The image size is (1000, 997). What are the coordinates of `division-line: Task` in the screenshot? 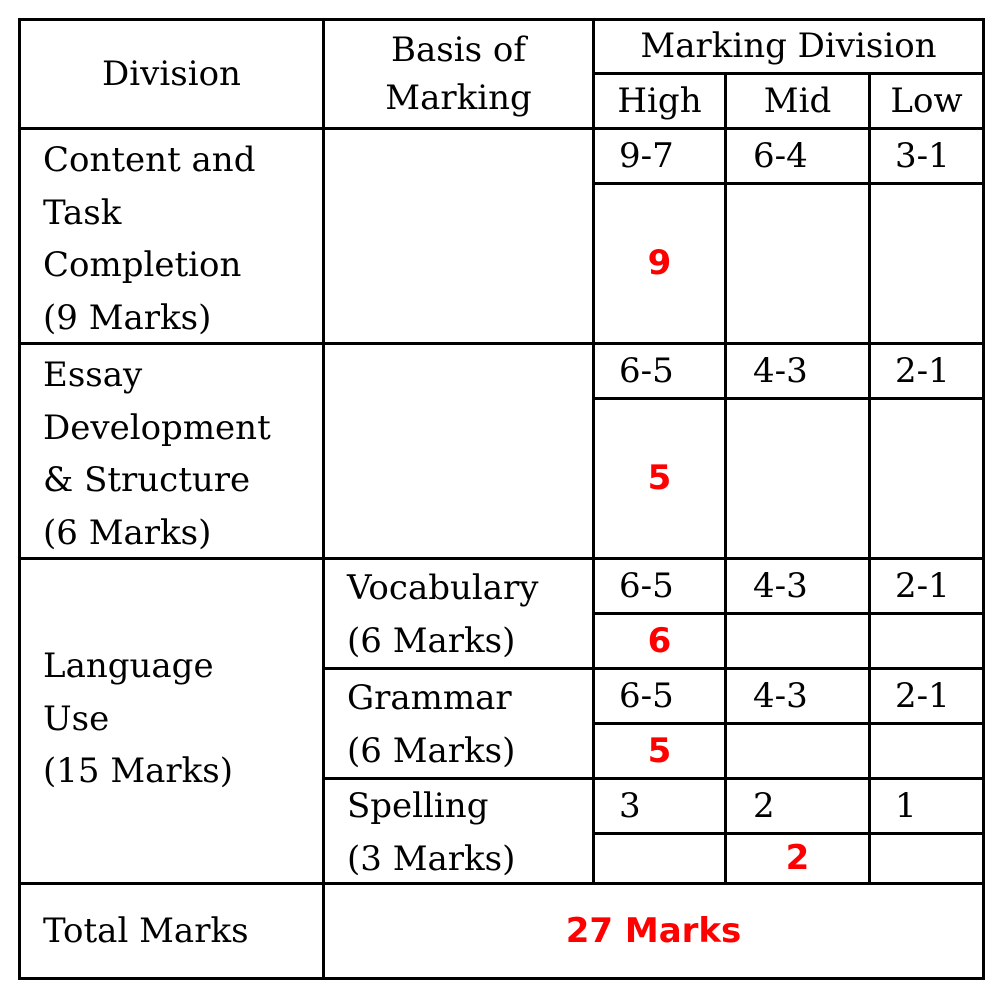 It's located at (82, 212).